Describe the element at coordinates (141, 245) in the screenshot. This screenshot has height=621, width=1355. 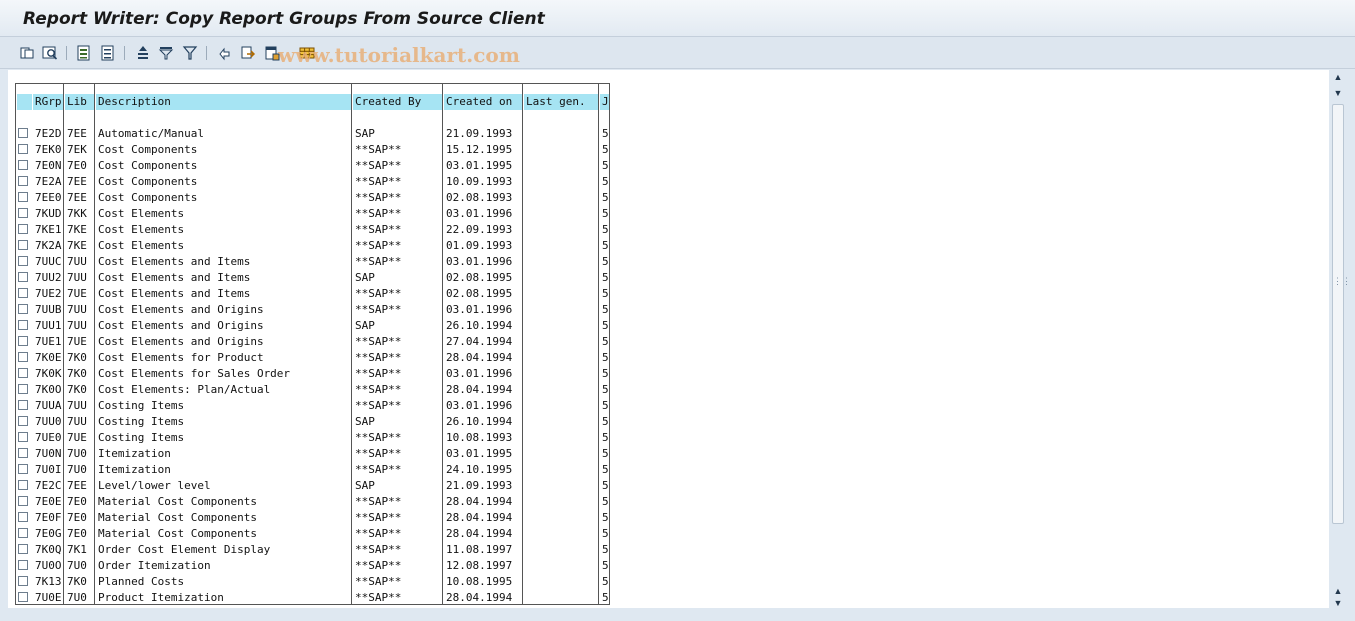
I see `cell-description: Cost Elements` at that location.